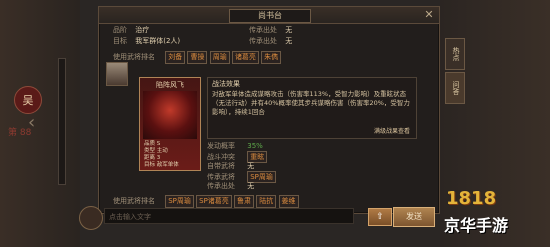  What do you see at coordinates (150, 151) in the screenshot?
I see `card-type-label: 类型` at bounding box center [150, 151].